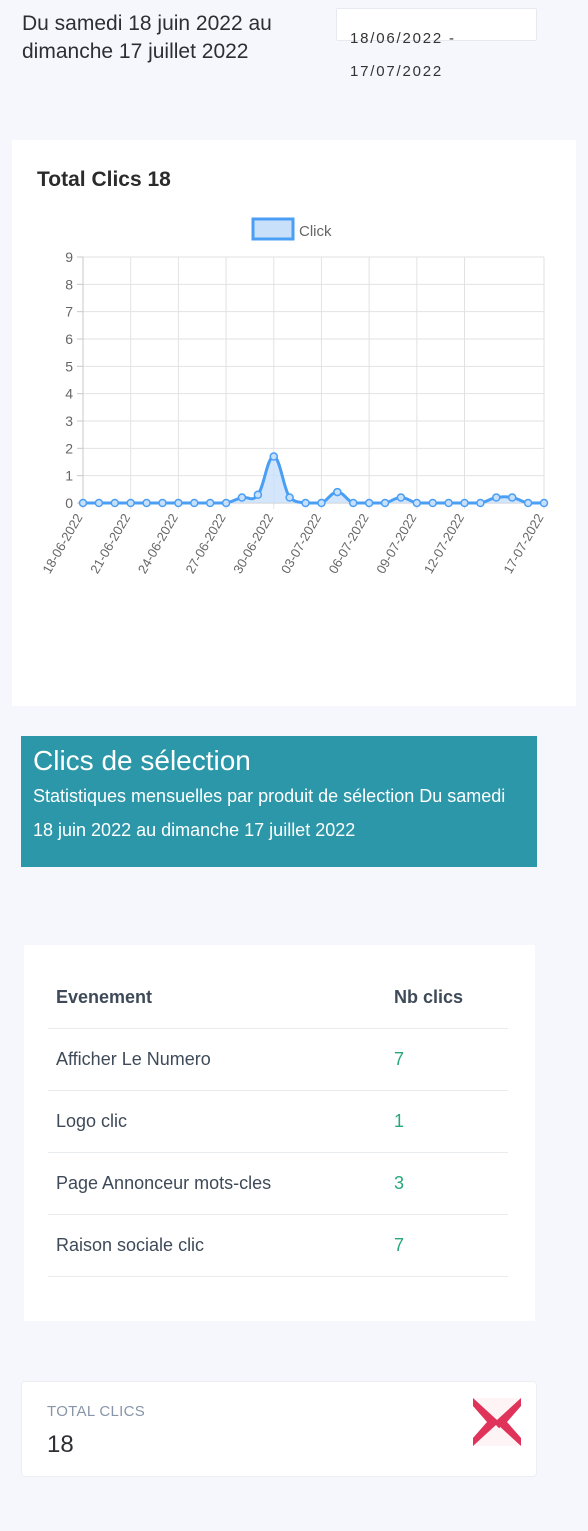 The image size is (588, 1531). Describe the element at coordinates (278, 1184) in the screenshot. I see `table-row: Page Annonceur mots-cles 3` at that location.